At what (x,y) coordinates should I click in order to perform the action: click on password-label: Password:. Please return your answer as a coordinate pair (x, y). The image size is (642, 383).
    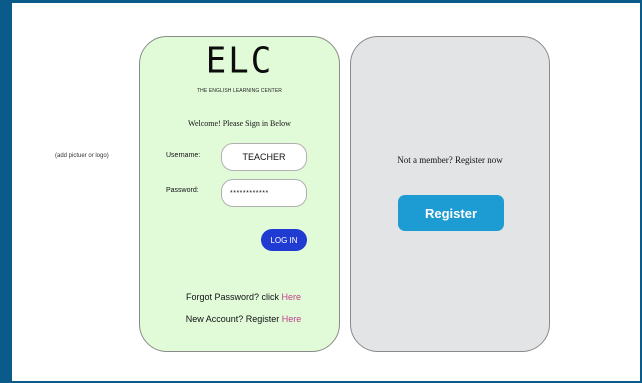
    Looking at the image, I should click on (182, 190).